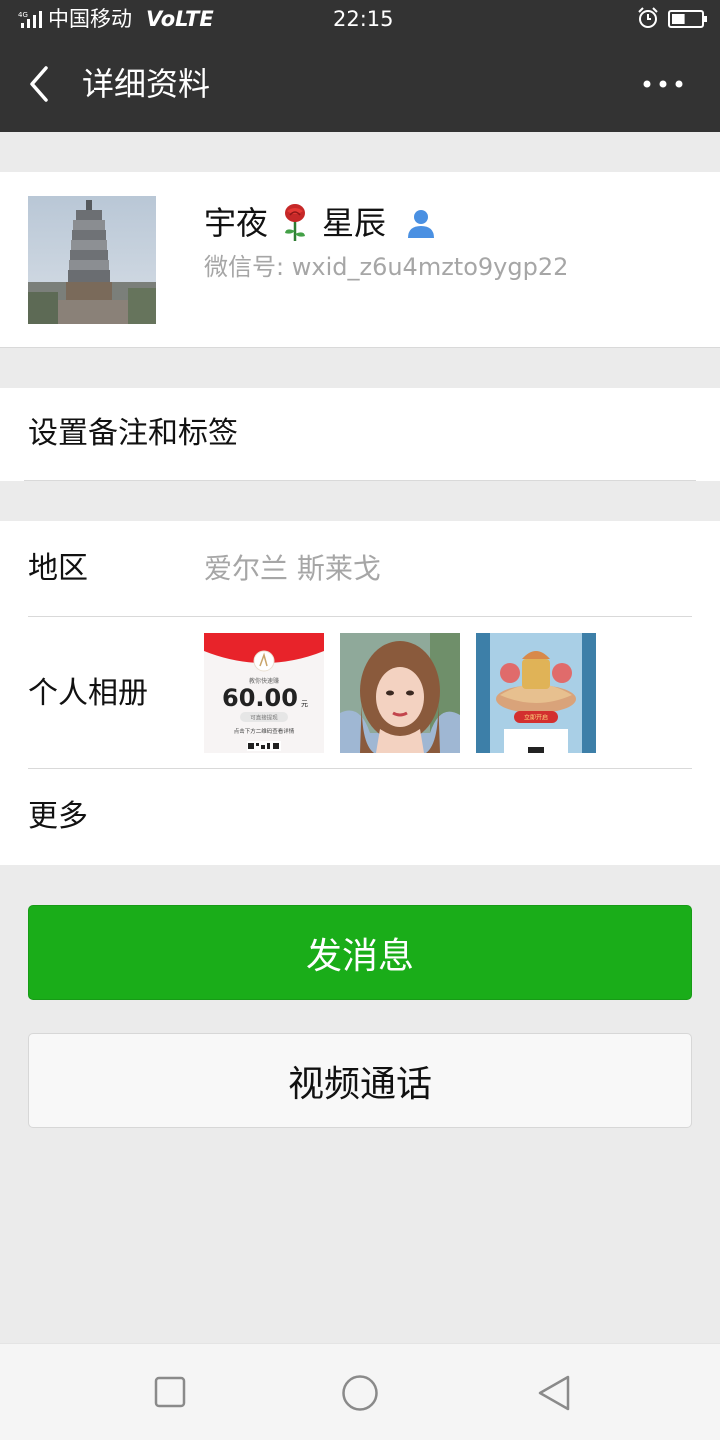 The width and height of the screenshot is (720, 1440). I want to click on profile-card: 宇夜 星辰 微信号: wxid_z6u4mzto9ygp22, so click(360, 260).